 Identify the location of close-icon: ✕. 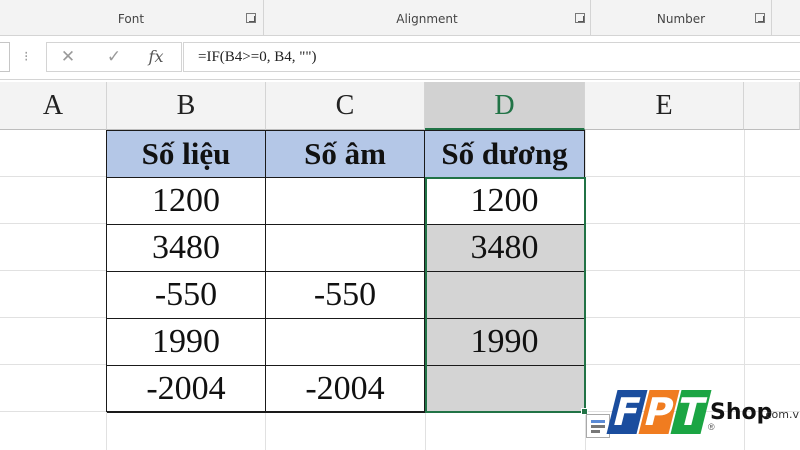
(68, 57).